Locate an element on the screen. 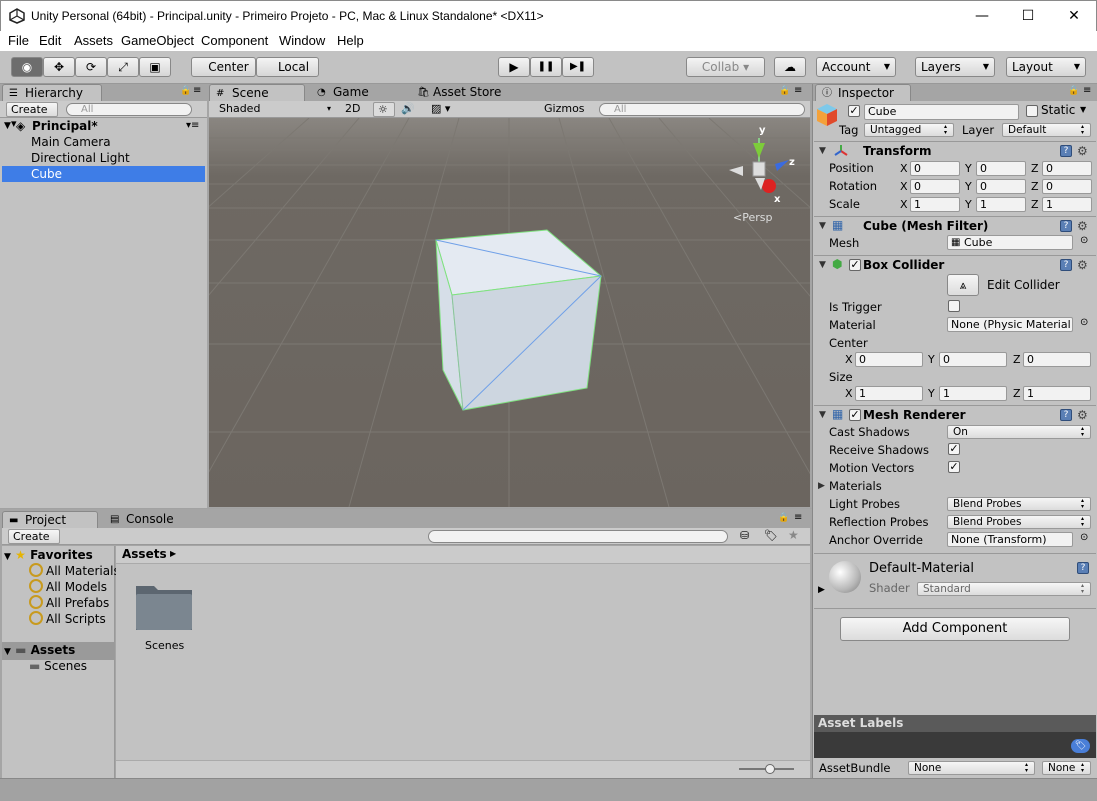 The width and height of the screenshot is (1097, 801). chevron-down-icon: ▼ is located at coordinates (1083, 109).